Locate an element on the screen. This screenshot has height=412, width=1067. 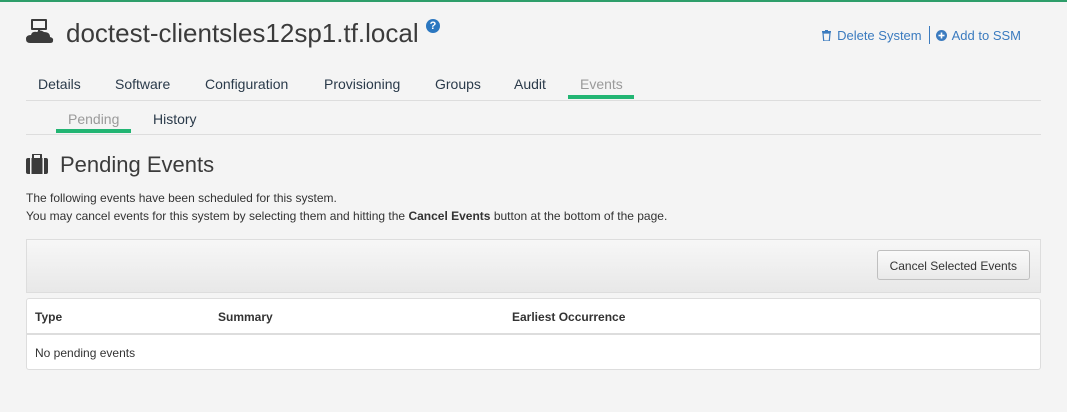
subtab-pending: Pending is located at coordinates (93, 119).